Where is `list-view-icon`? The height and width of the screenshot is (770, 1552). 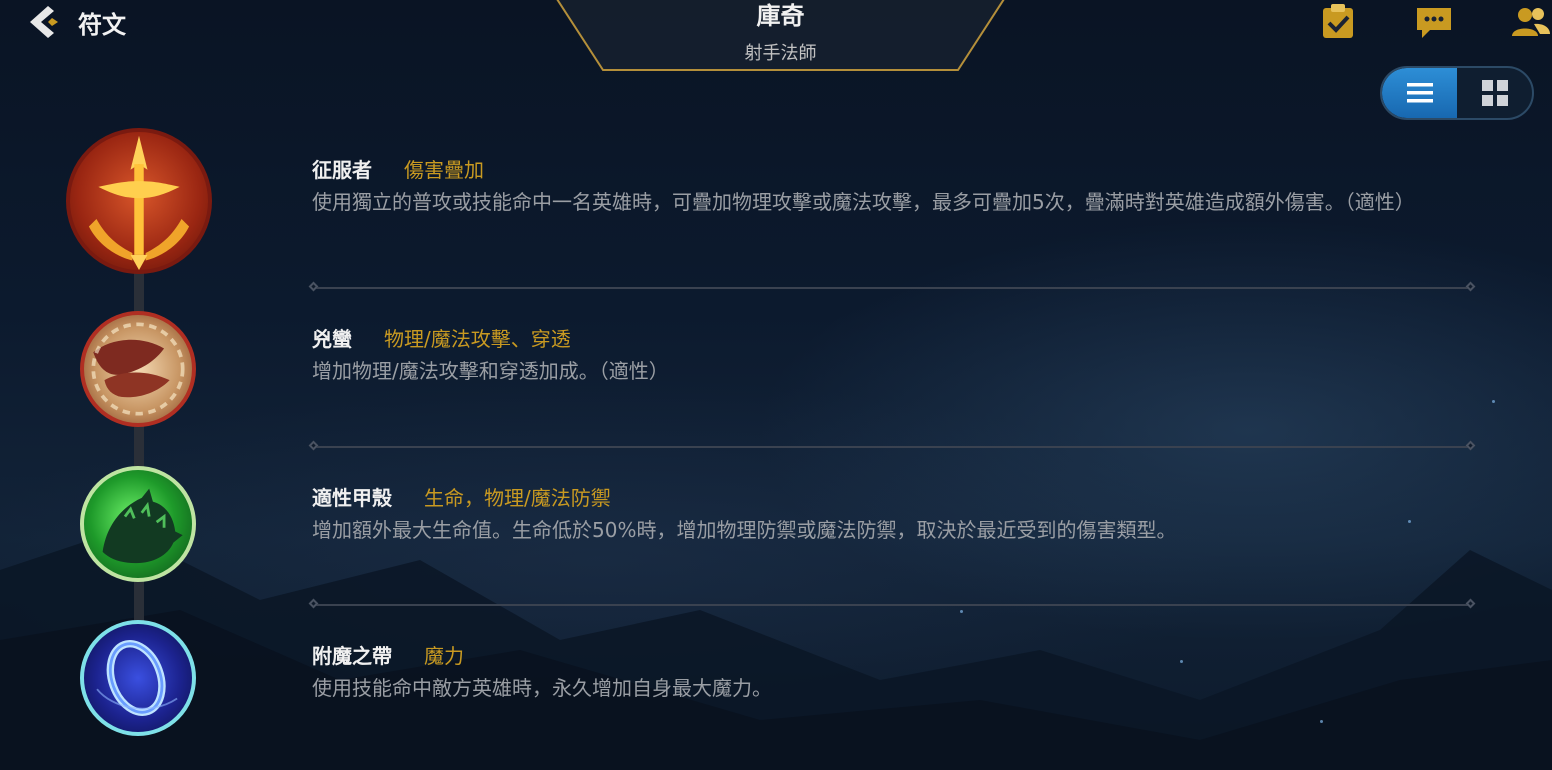
list-view-icon is located at coordinates (1419, 93).